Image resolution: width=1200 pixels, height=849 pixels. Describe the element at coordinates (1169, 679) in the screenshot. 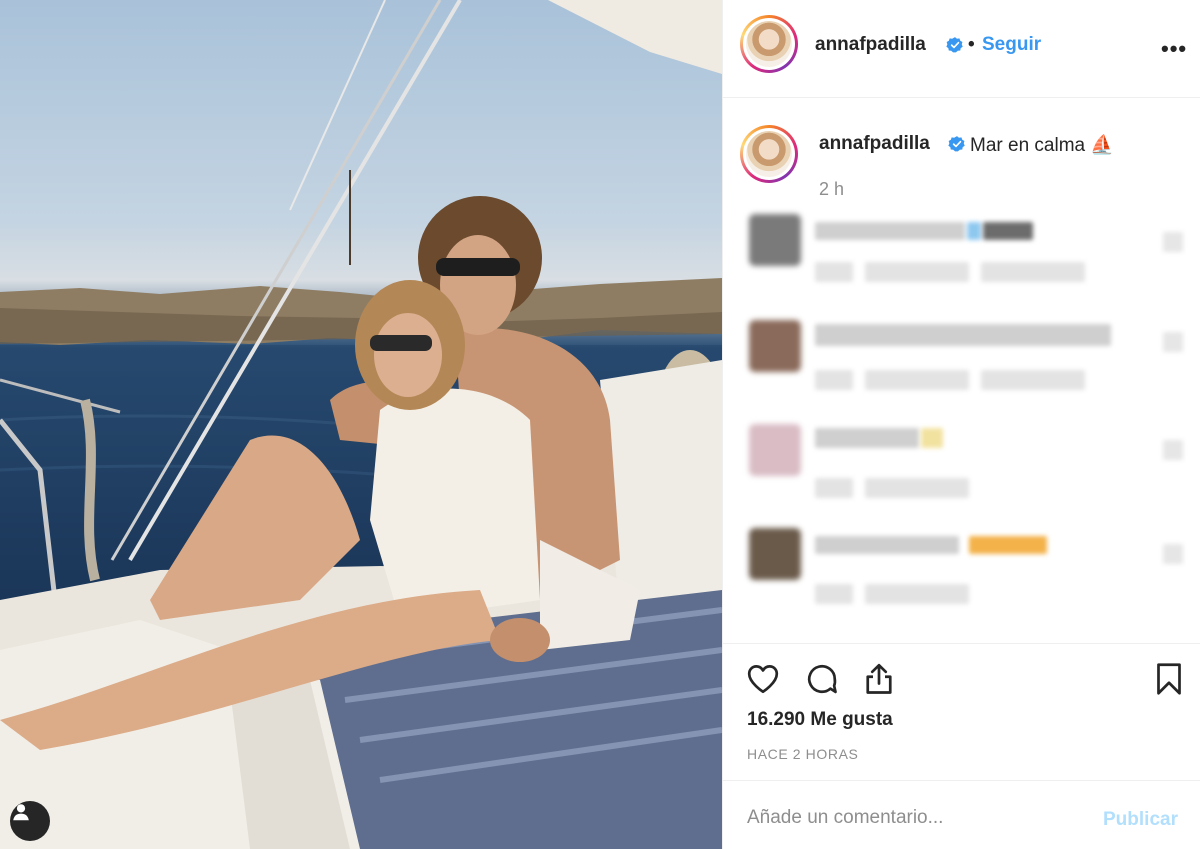

I see `bookmark-icon` at that location.